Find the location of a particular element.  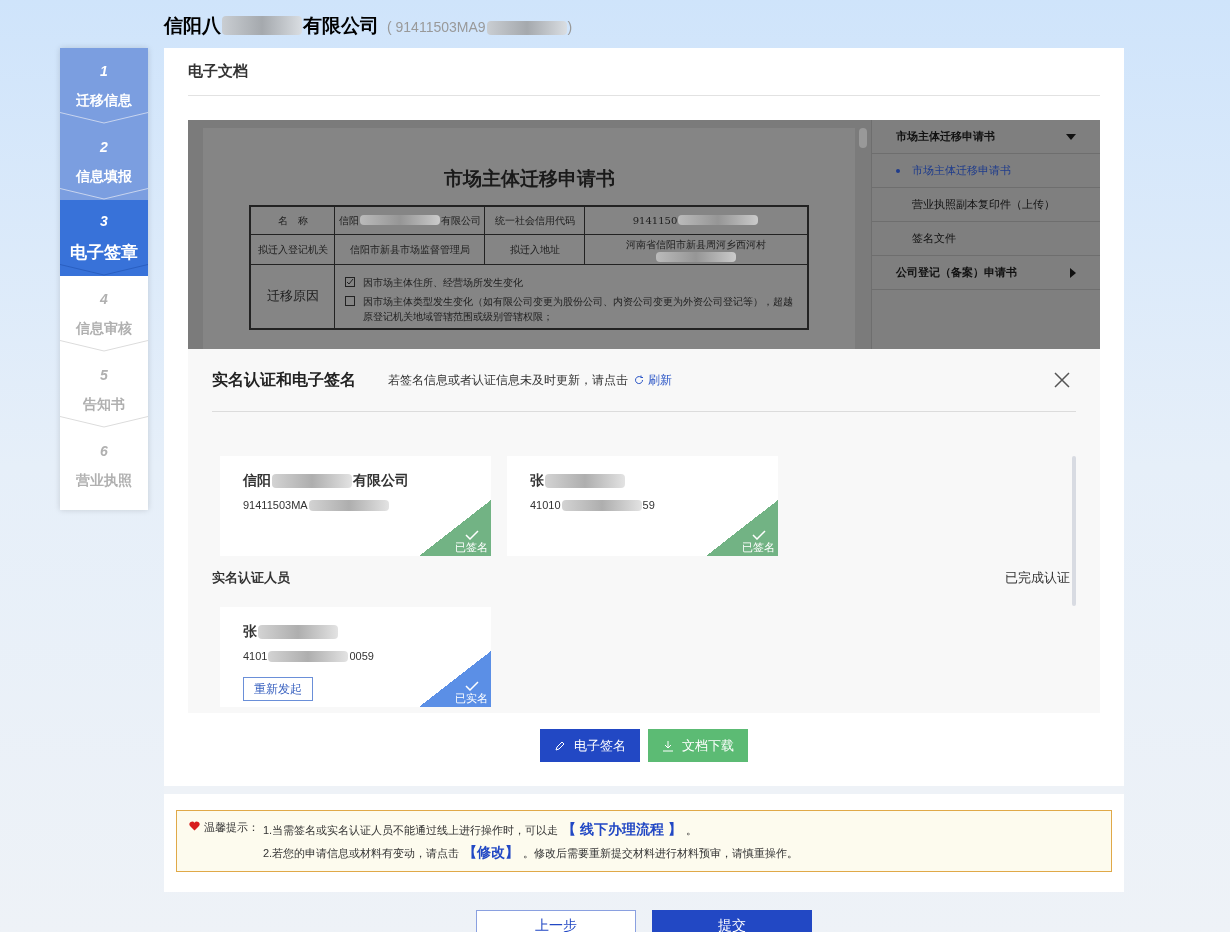

step-item: 2 信息填报 is located at coordinates (104, 162).